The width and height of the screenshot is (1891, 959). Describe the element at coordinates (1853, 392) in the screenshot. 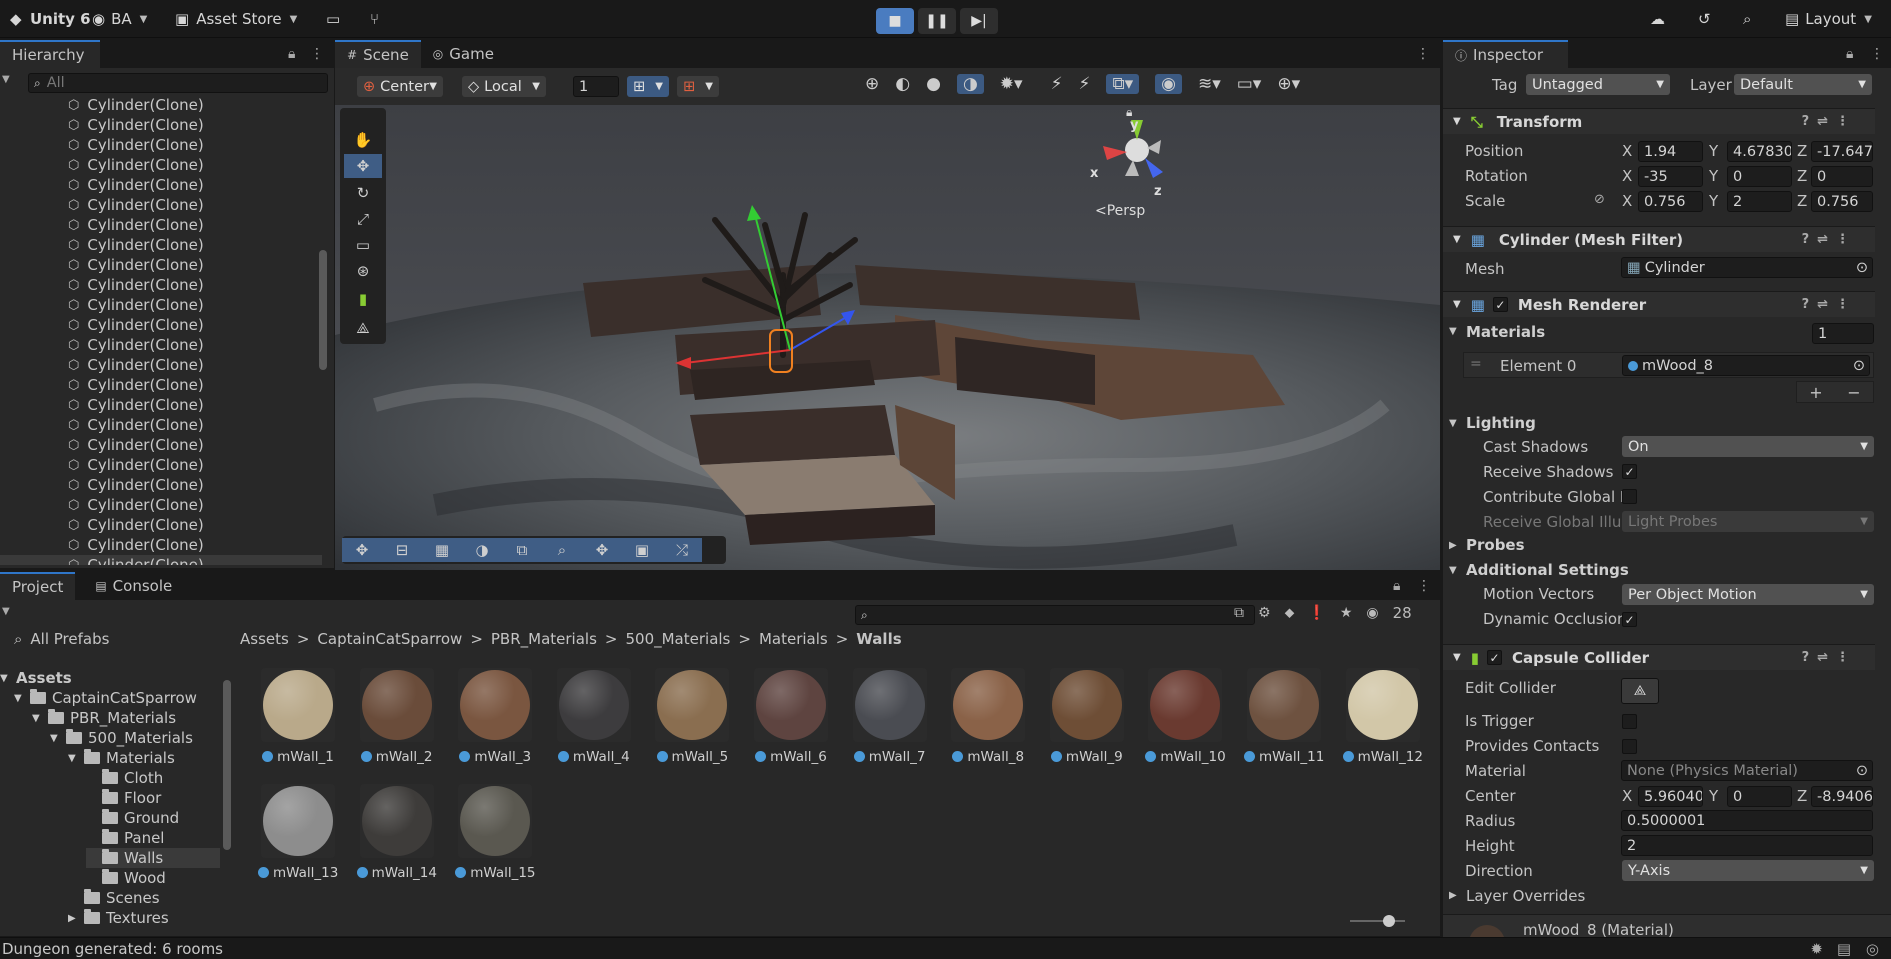

I see `remove-icon: −` at that location.